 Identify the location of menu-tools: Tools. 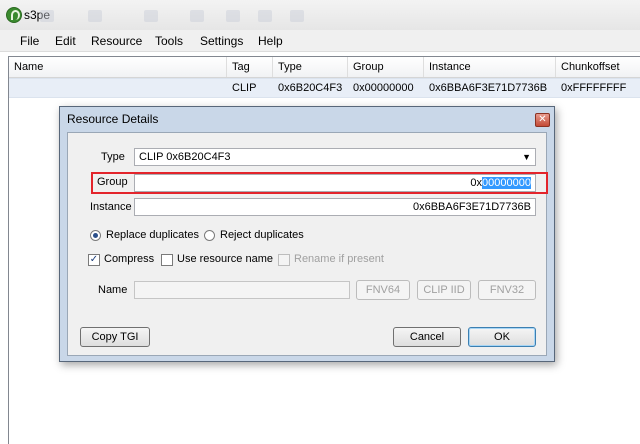
(169, 41).